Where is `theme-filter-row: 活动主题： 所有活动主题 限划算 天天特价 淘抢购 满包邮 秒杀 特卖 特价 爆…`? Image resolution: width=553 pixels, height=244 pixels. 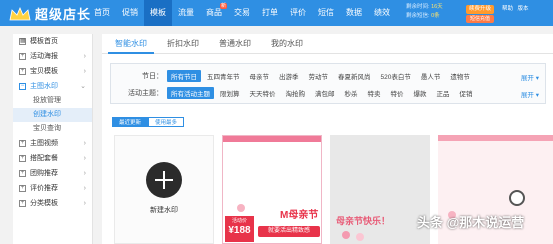 theme-filter-row: 活动主题： 所有活动主题 限划算 天天特价 淘抢购 满包邮 秒杀 特卖 特价 爆… is located at coordinates (295, 93).